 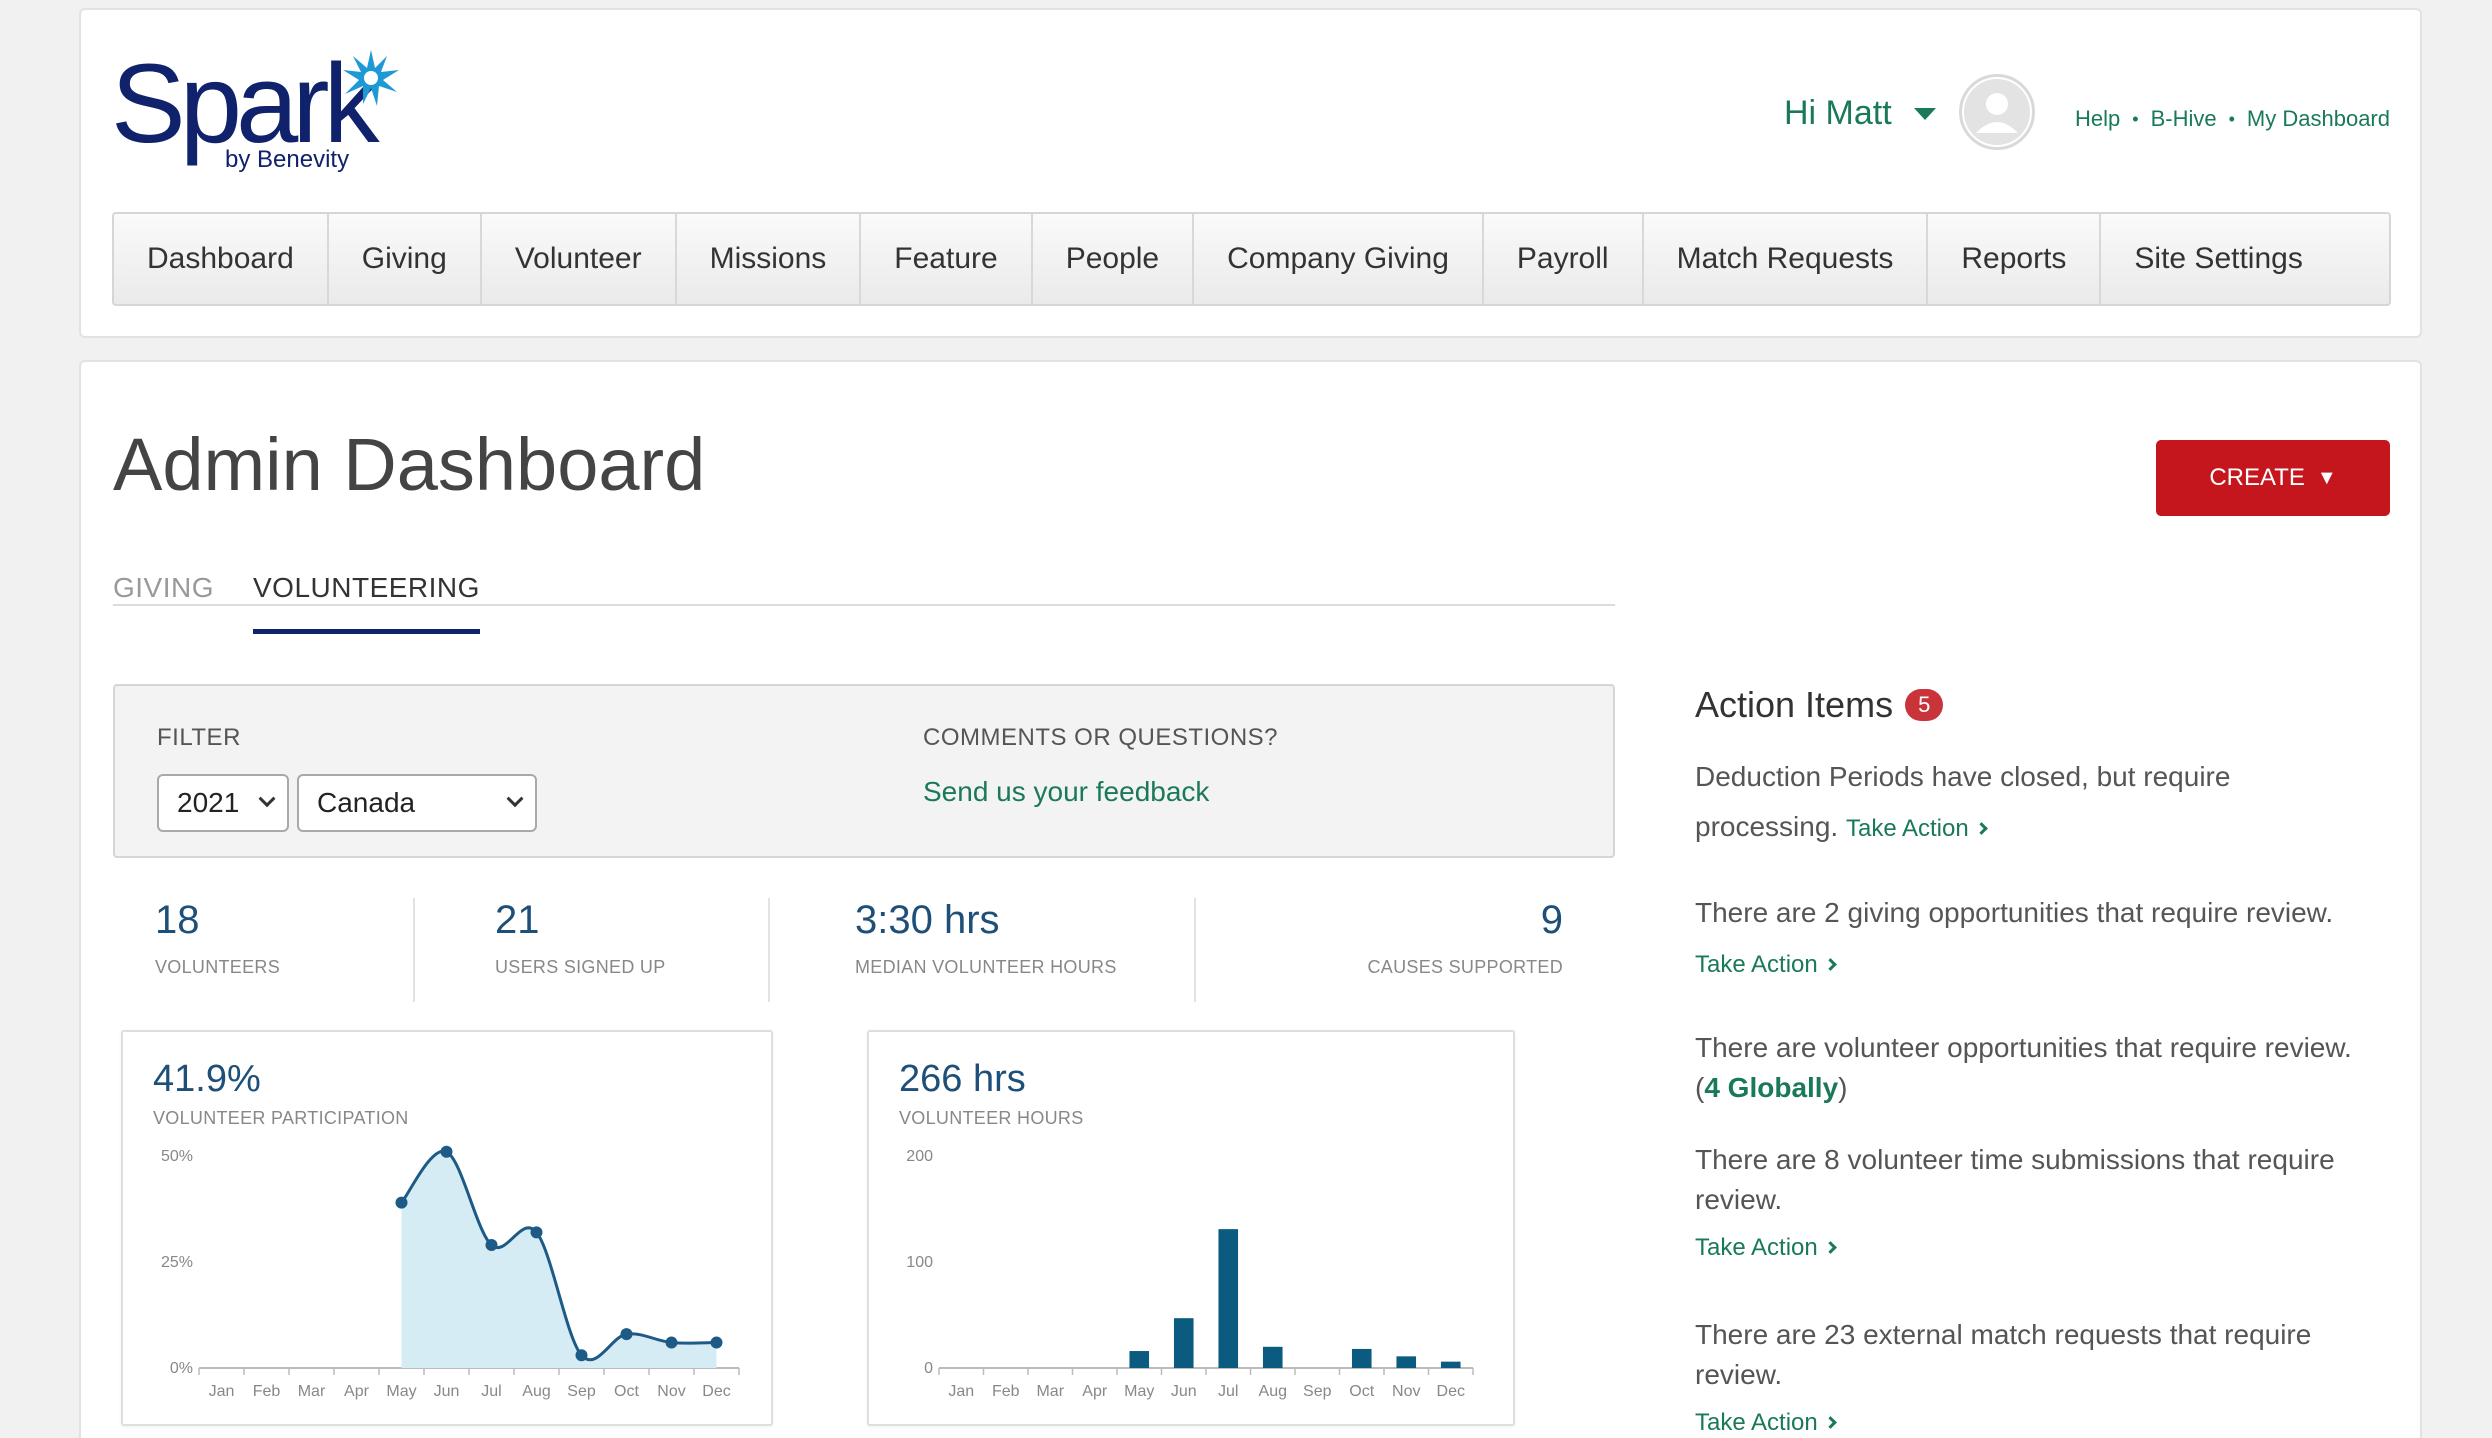 What do you see at coordinates (414, 950) in the screenshot?
I see `divider` at bounding box center [414, 950].